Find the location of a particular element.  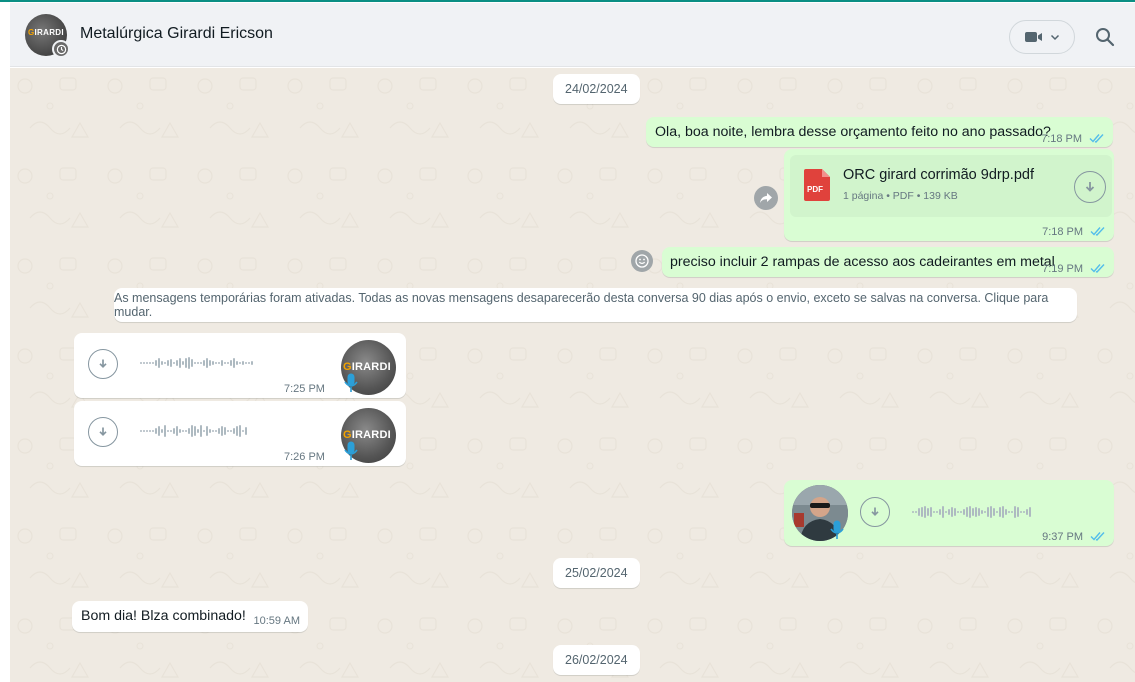

message-time: 7:19 PM is located at coordinates (1063, 269).